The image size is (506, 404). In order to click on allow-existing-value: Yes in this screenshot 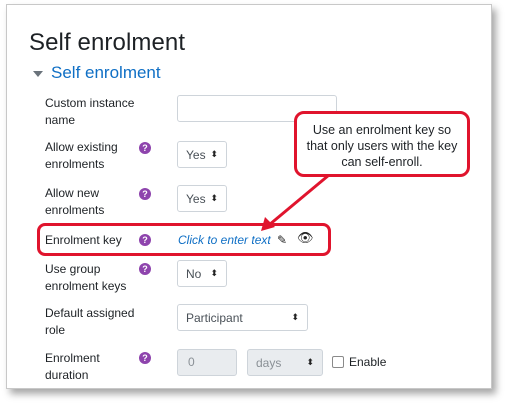, I will do `click(196, 154)`.